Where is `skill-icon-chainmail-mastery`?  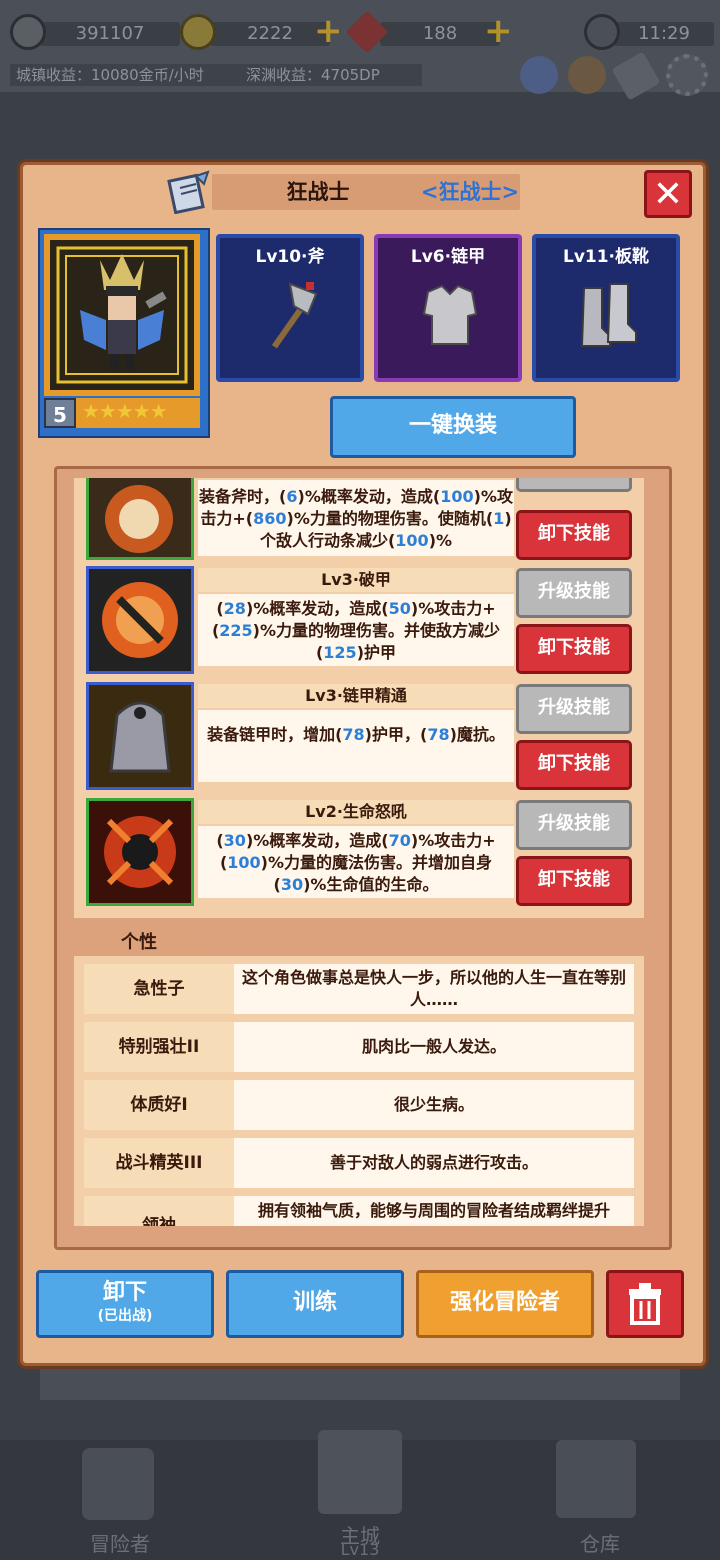
skill-icon-chainmail-mastery is located at coordinates (140, 736).